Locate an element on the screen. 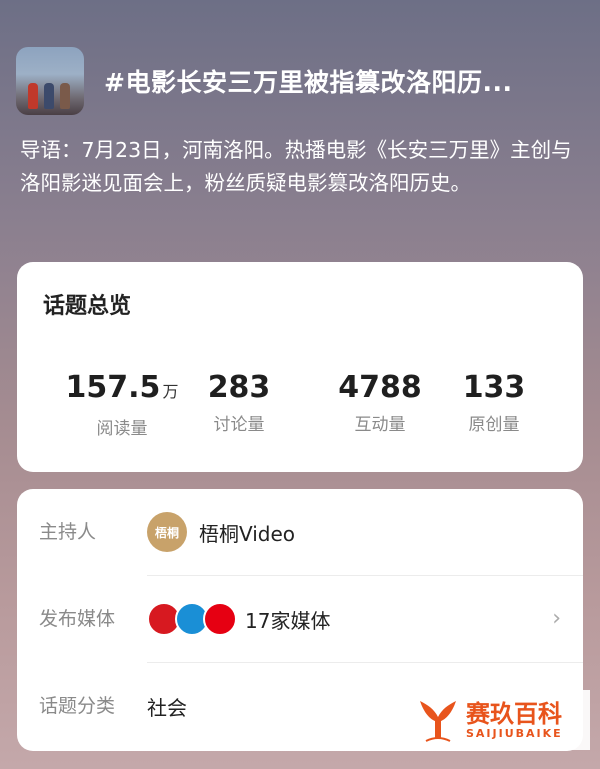  stat-value: 157.5 is located at coordinates (113, 387).